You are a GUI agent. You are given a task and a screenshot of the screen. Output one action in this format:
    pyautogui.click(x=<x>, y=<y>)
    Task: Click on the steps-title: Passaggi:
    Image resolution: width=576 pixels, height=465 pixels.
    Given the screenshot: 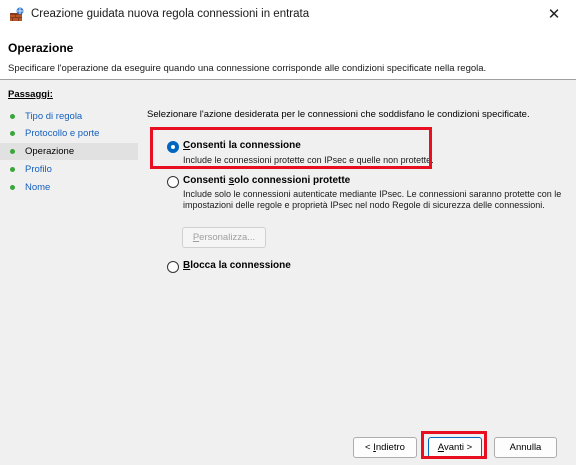 What is the action you would take?
    pyautogui.click(x=30, y=94)
    